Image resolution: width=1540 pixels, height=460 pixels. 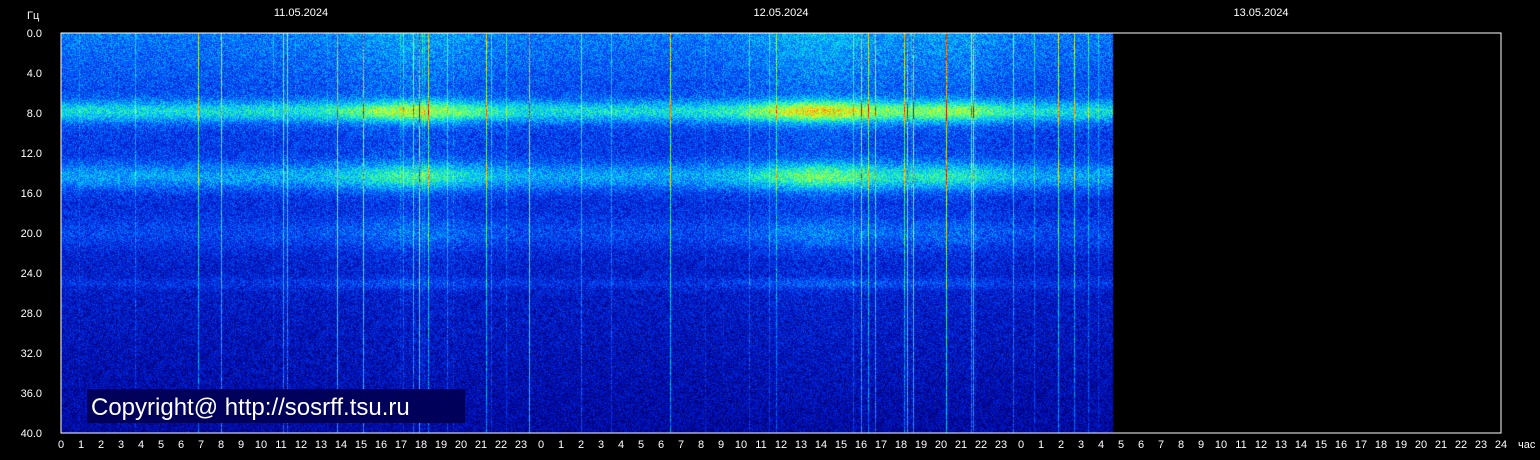 What do you see at coordinates (31, 234) in the screenshot?
I see `y-tick-label: 20.0` at bounding box center [31, 234].